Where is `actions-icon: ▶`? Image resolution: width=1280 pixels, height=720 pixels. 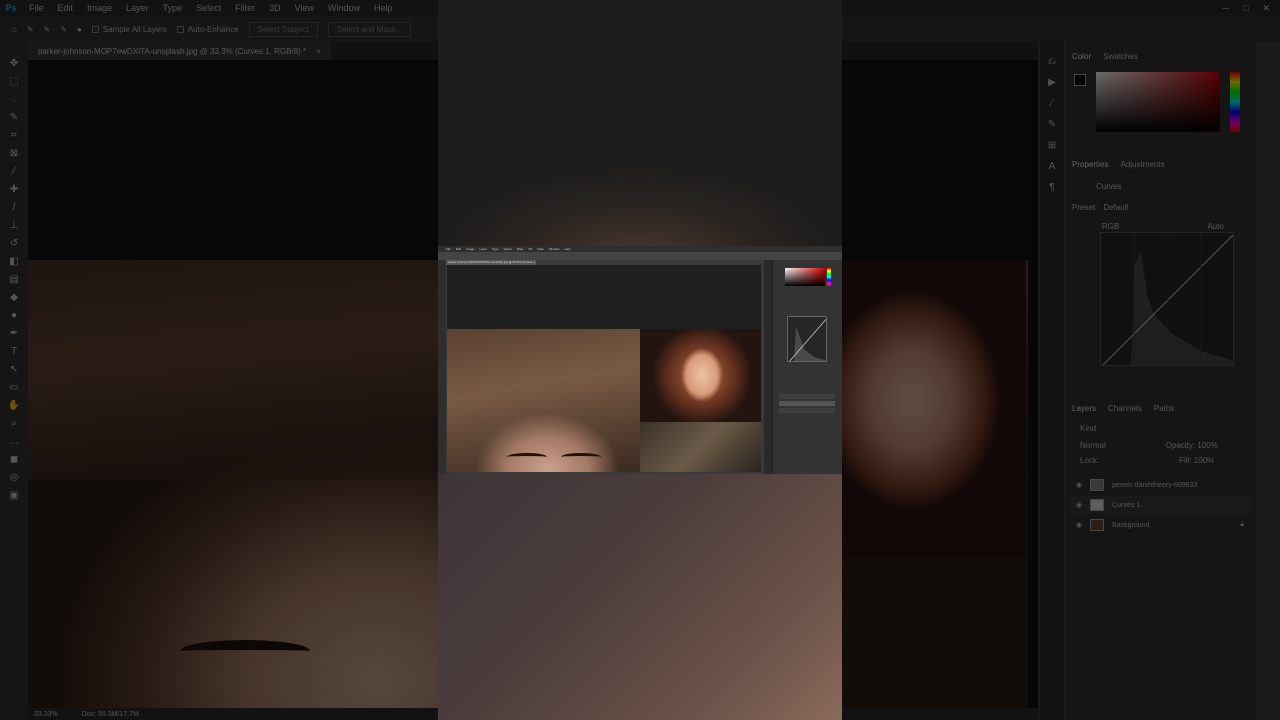 actions-icon: ▶ is located at coordinates (1052, 82).